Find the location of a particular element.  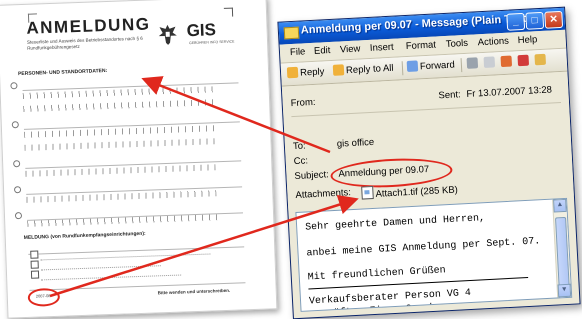

header-divider is located at coordinates (426, 110).